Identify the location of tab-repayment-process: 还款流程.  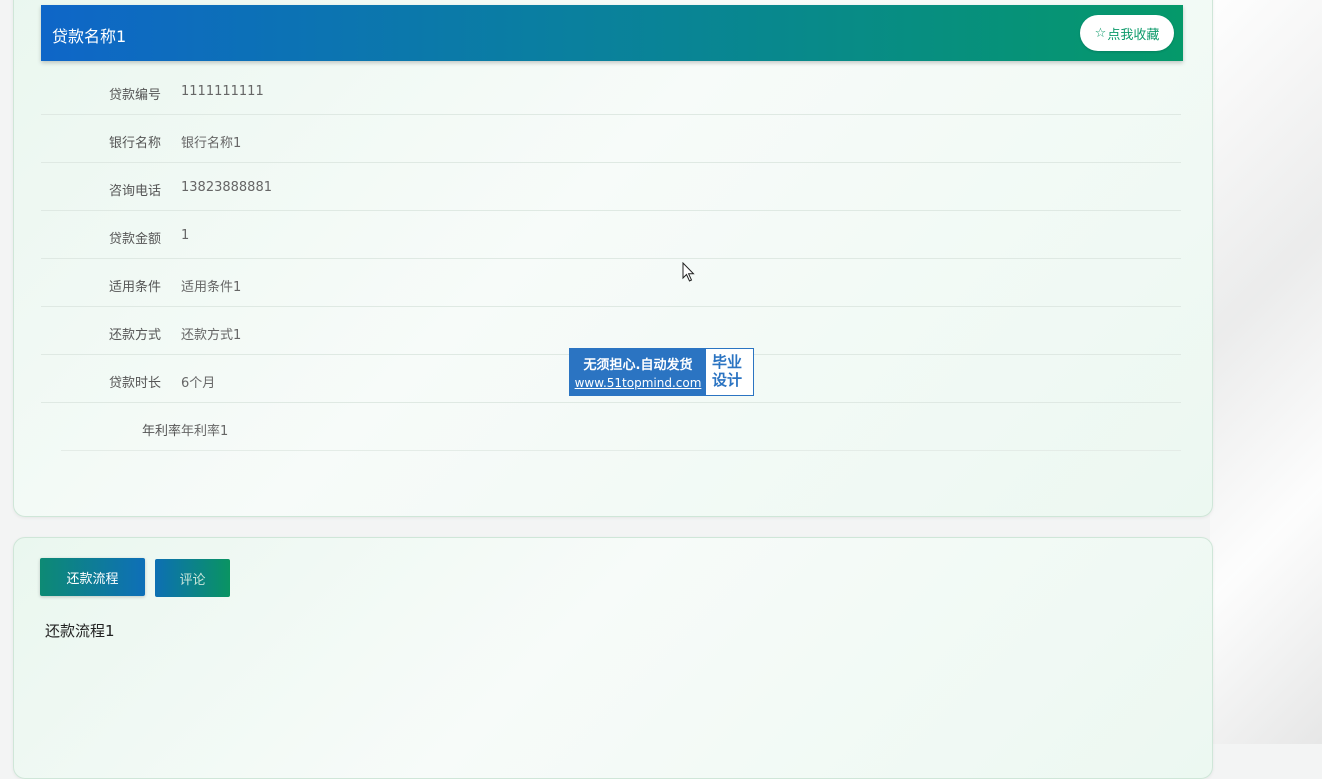
(92, 577).